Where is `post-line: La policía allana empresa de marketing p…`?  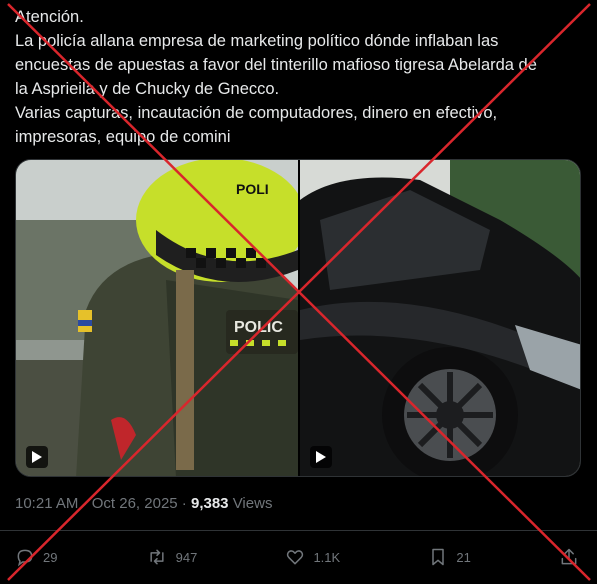
post-line: La policía allana empresa de marketing p… is located at coordinates (257, 41).